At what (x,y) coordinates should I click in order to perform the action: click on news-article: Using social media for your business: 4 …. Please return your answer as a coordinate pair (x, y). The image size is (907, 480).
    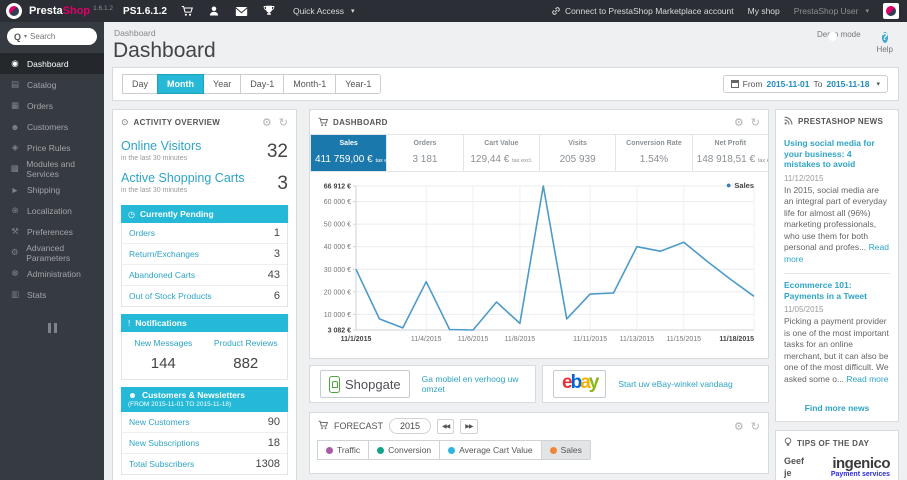
    Looking at the image, I should click on (837, 203).